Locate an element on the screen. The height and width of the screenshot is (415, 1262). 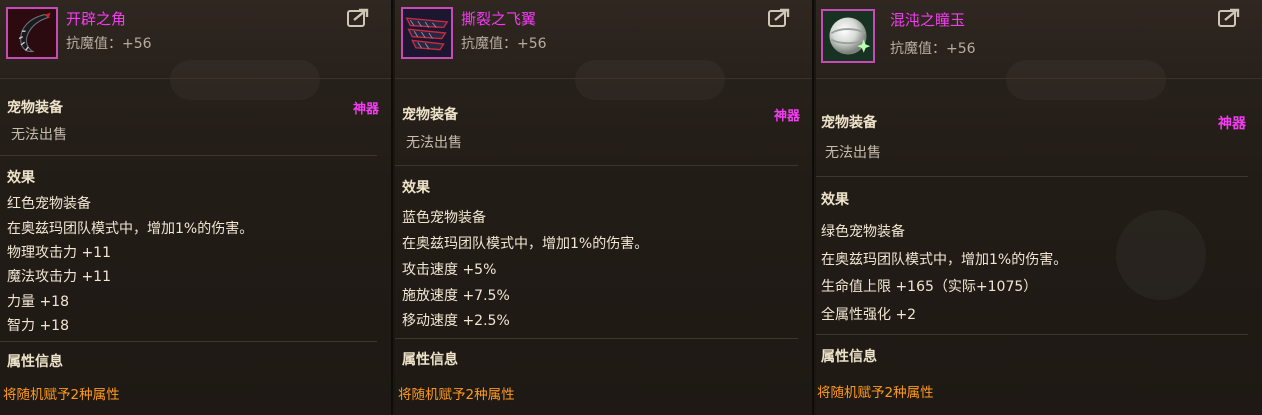
horn-icon is located at coordinates (32, 33).